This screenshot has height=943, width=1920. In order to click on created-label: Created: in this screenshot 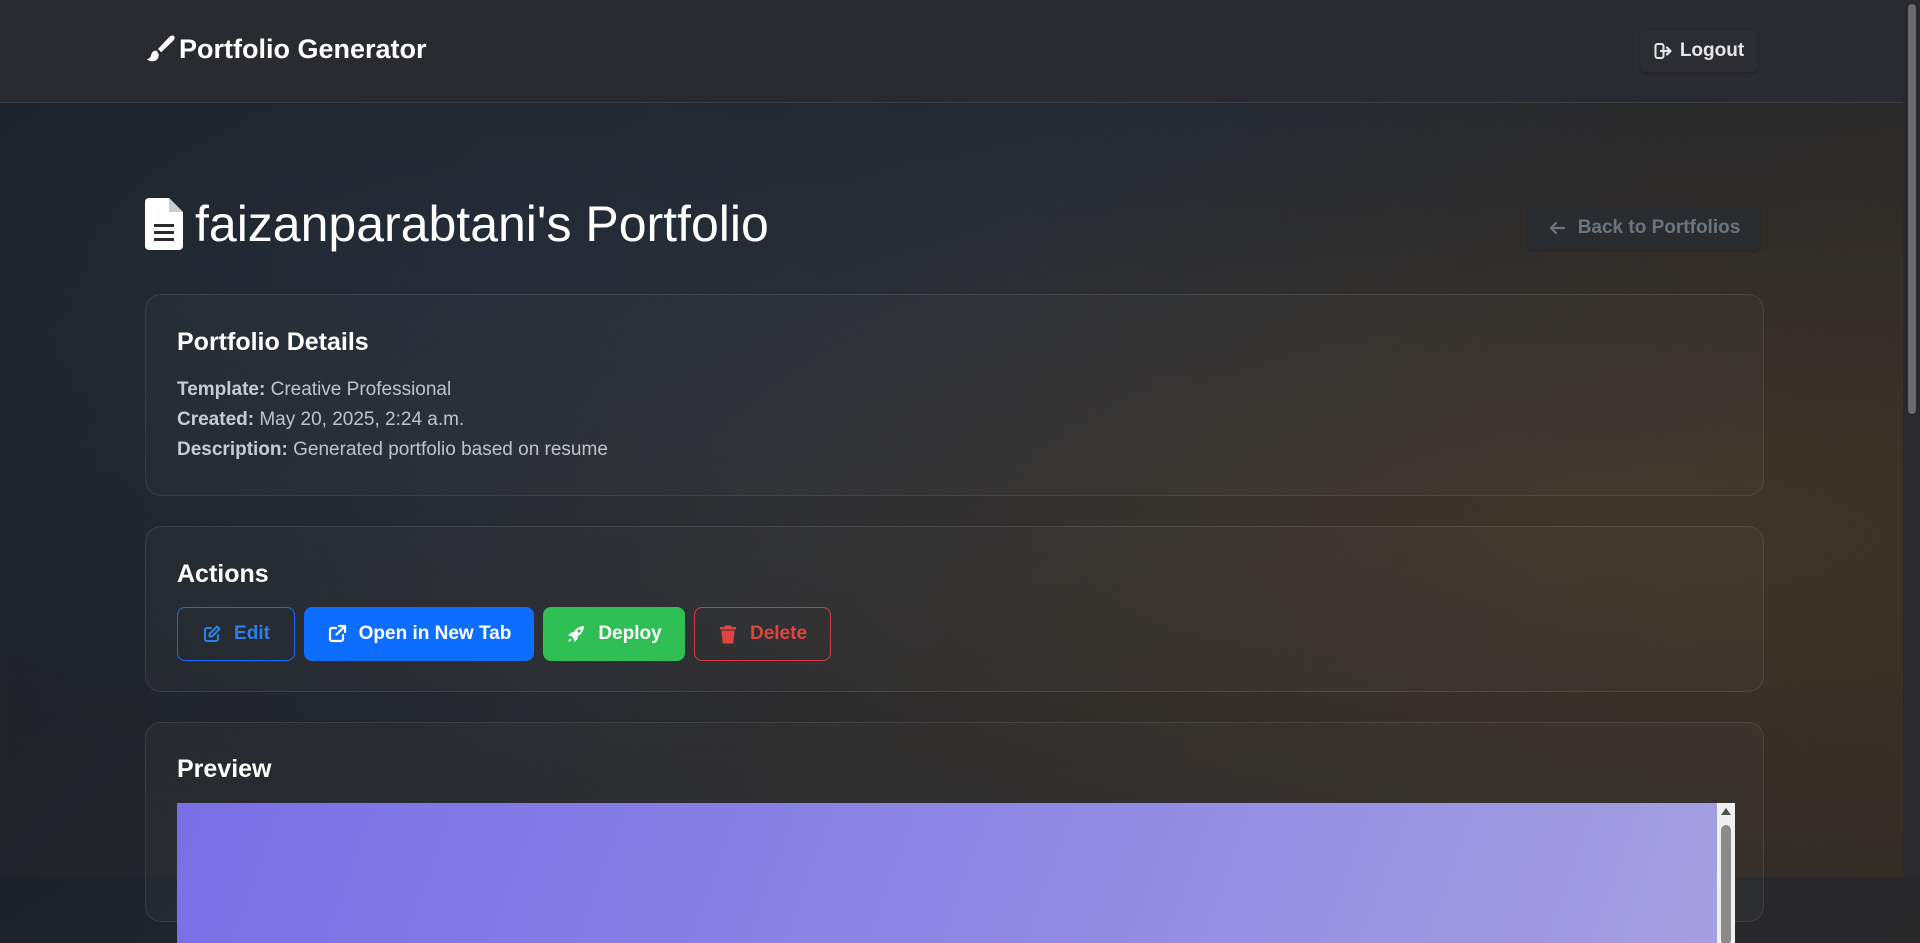, I will do `click(216, 419)`.